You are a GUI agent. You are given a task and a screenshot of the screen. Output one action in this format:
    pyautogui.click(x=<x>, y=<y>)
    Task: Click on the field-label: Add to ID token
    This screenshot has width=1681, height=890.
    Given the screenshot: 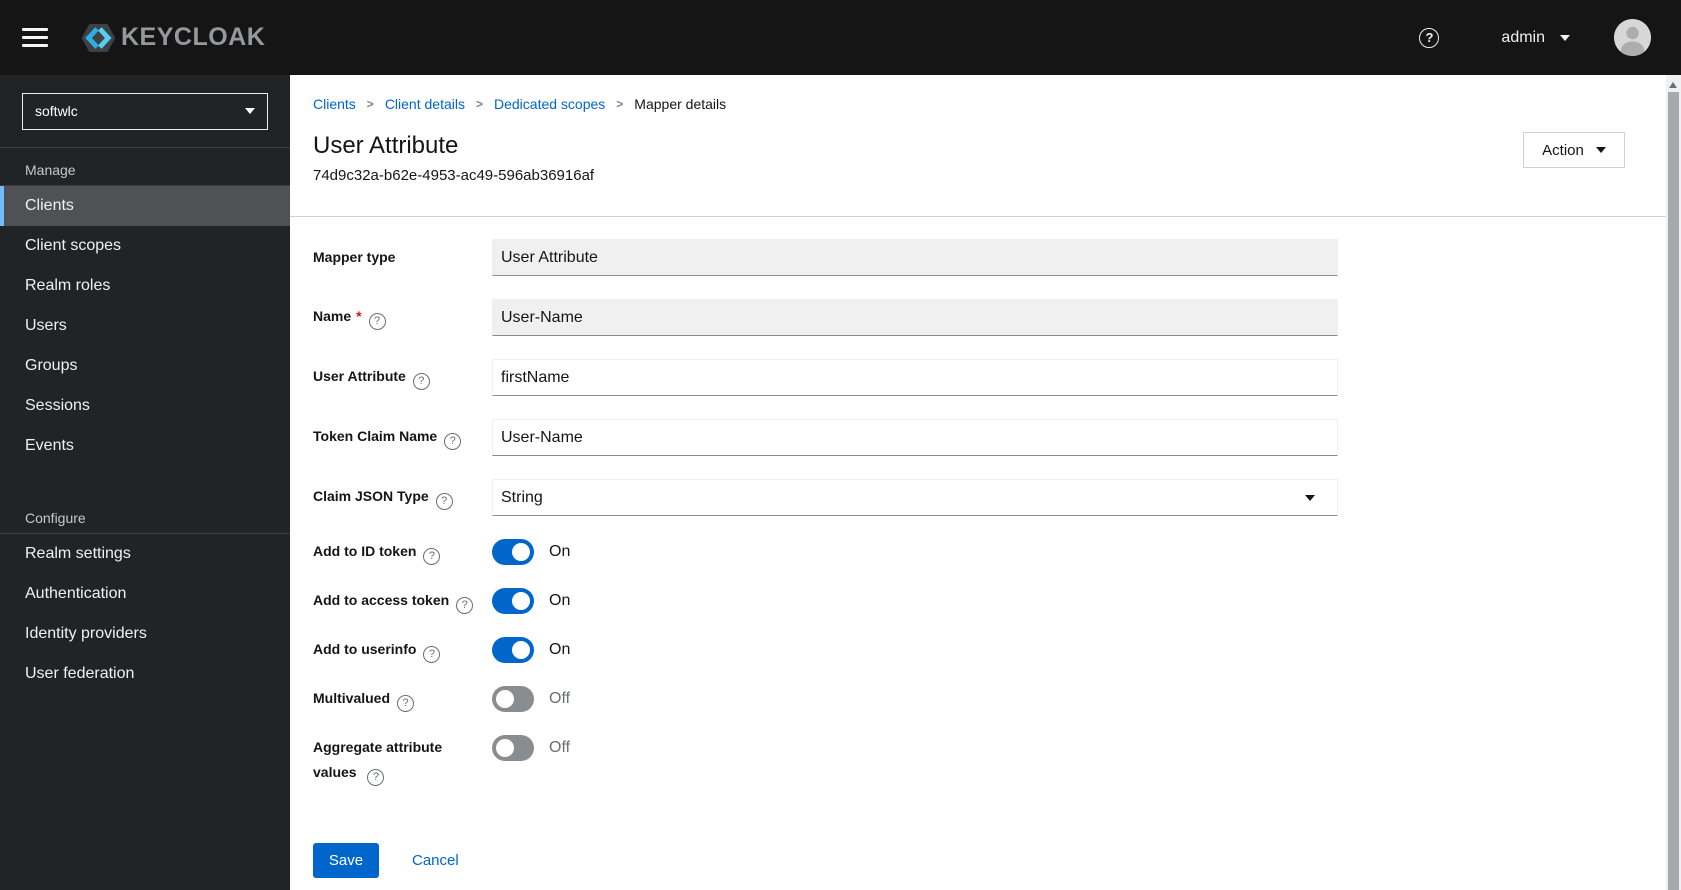 What is the action you would take?
    pyautogui.click(x=402, y=552)
    